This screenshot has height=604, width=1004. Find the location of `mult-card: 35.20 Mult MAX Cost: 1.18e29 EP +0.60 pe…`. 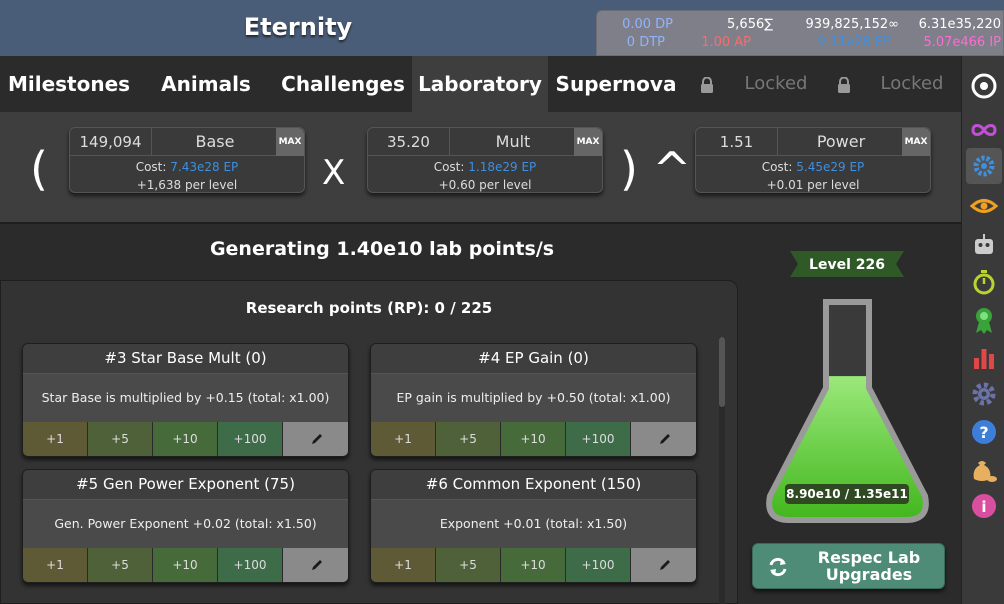

mult-card: 35.20 Mult MAX Cost: 1.18e29 EP +0.60 pe… is located at coordinates (485, 160).